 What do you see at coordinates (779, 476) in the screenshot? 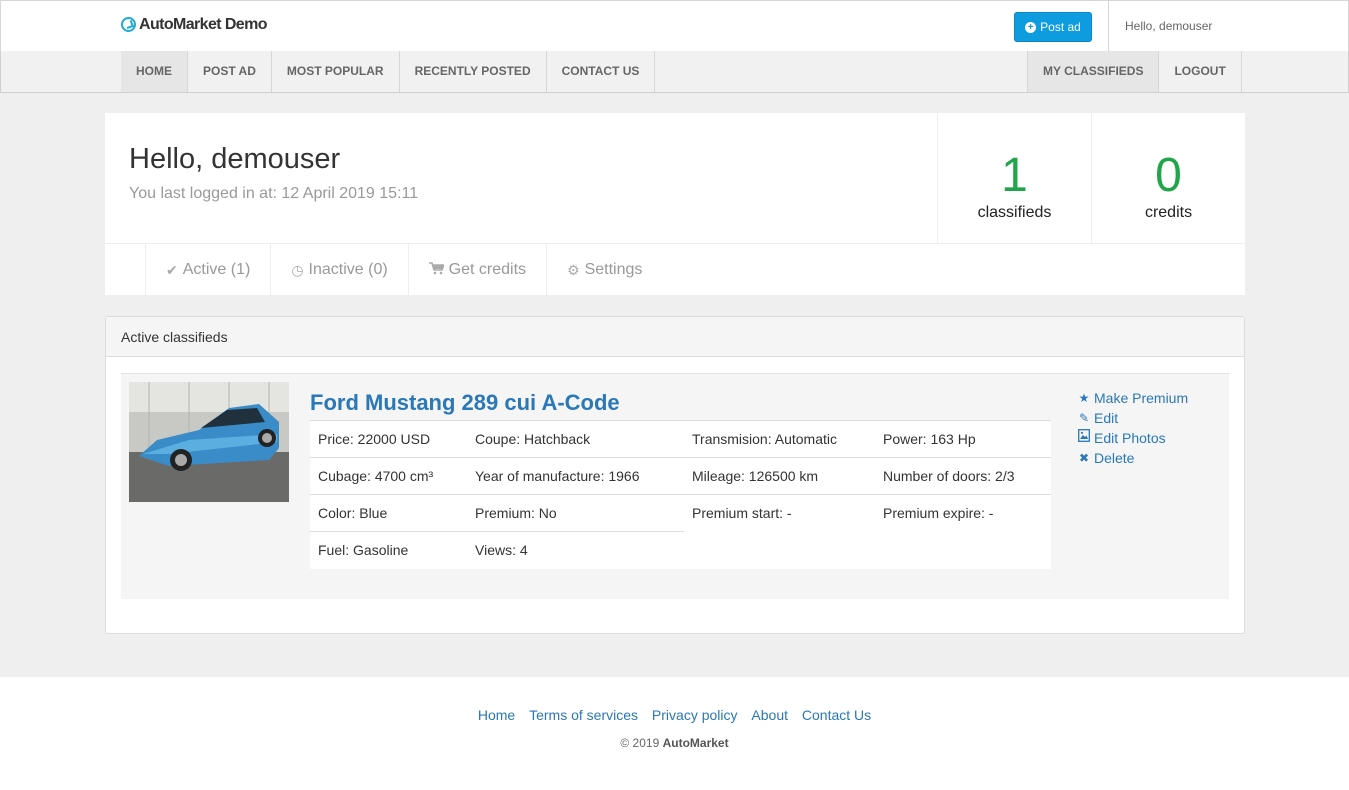
I see `spec-mileage: Mileage: 126500 km` at bounding box center [779, 476].